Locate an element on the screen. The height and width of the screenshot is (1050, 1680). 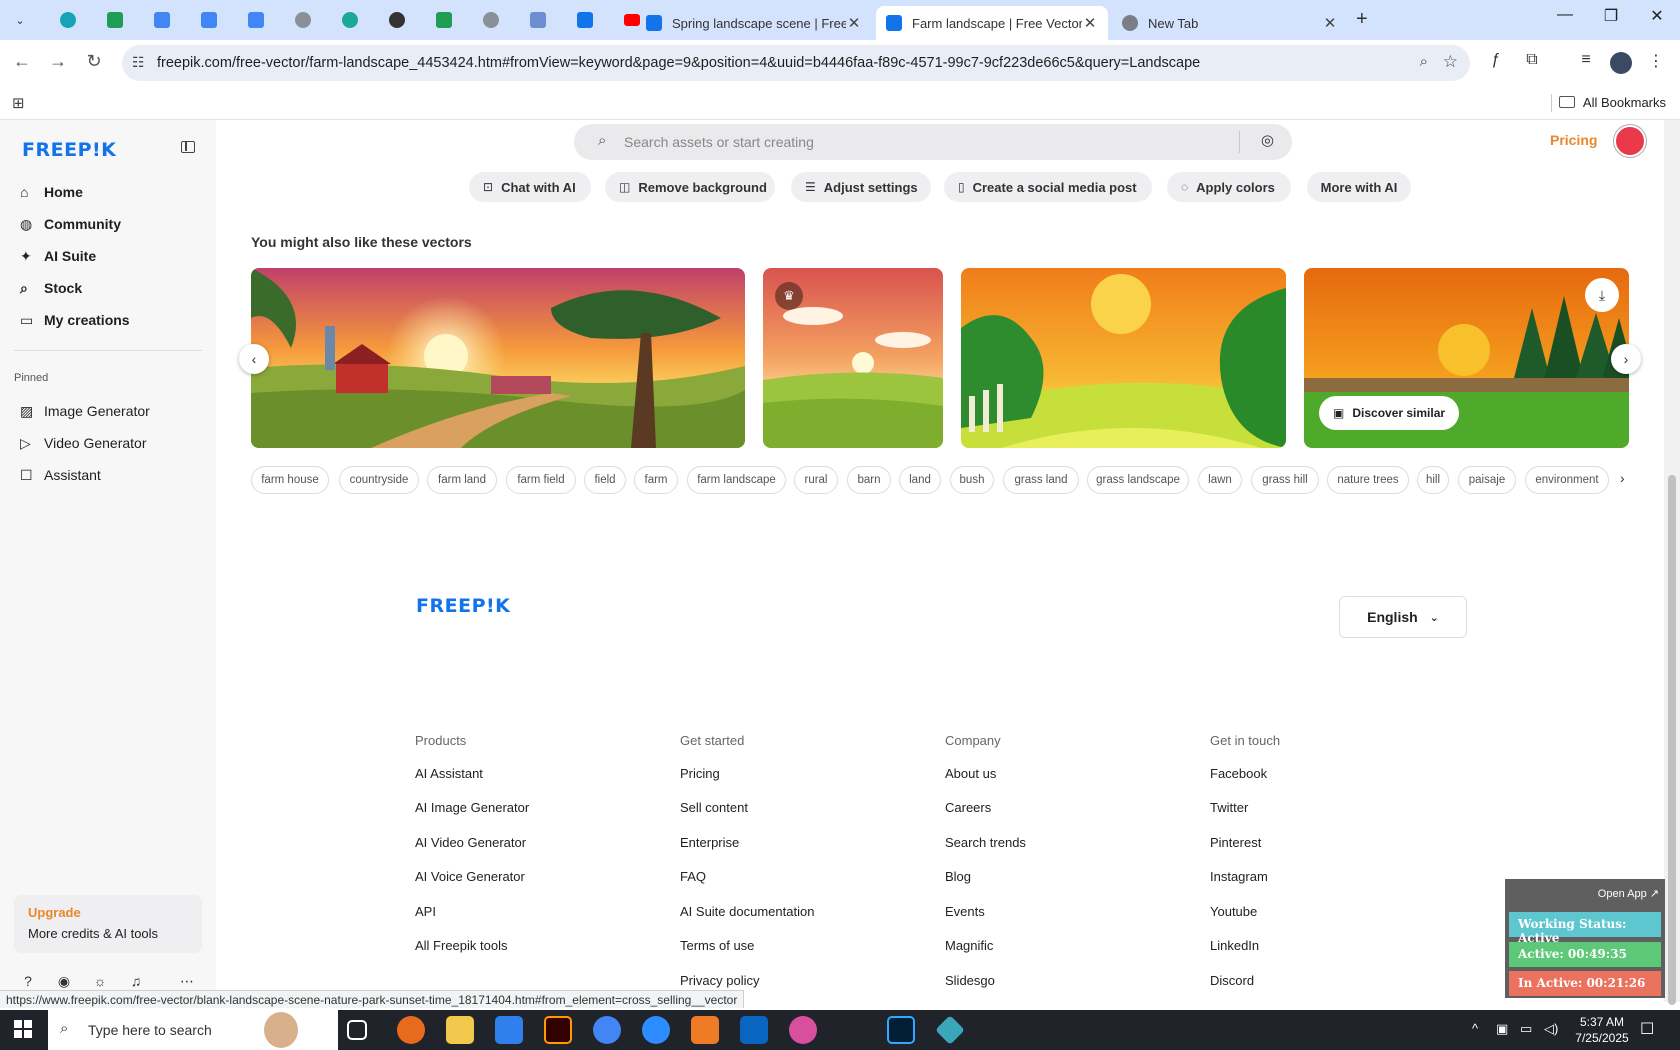
outlook-icon is located at coordinates (754, 1030).